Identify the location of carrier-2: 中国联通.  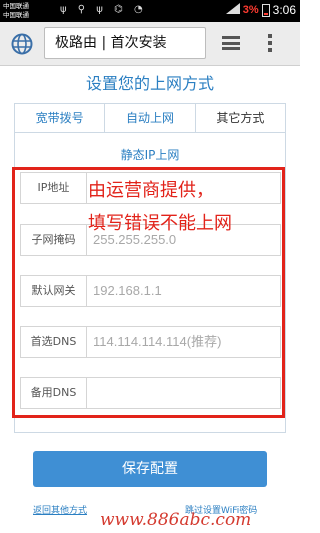
(16, 14).